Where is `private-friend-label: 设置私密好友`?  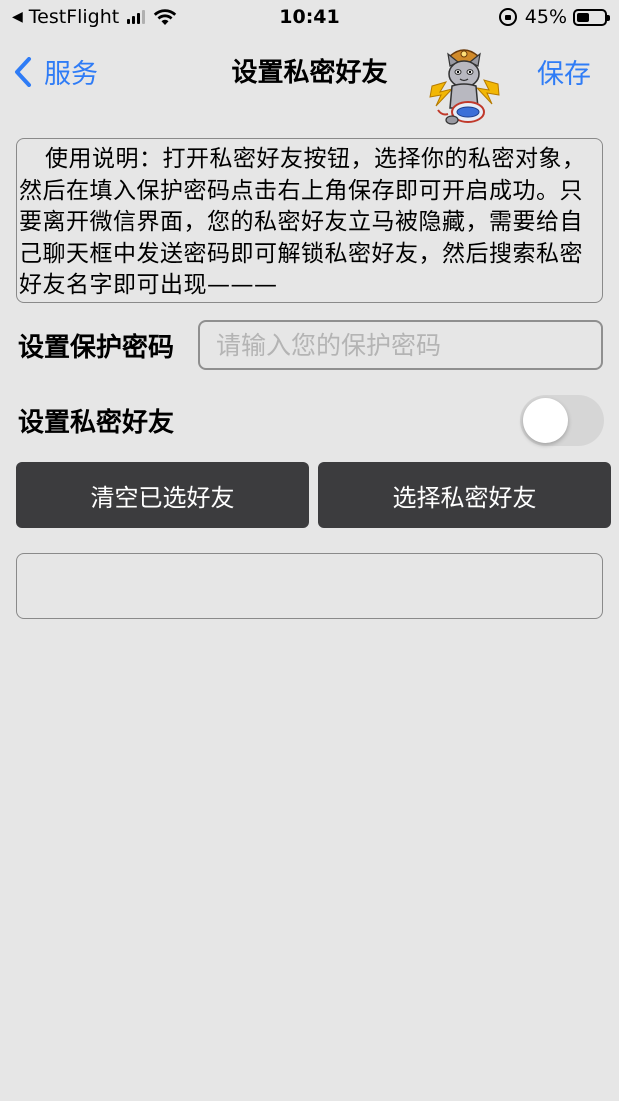 private-friend-label: 设置私密好友 is located at coordinates (96, 423).